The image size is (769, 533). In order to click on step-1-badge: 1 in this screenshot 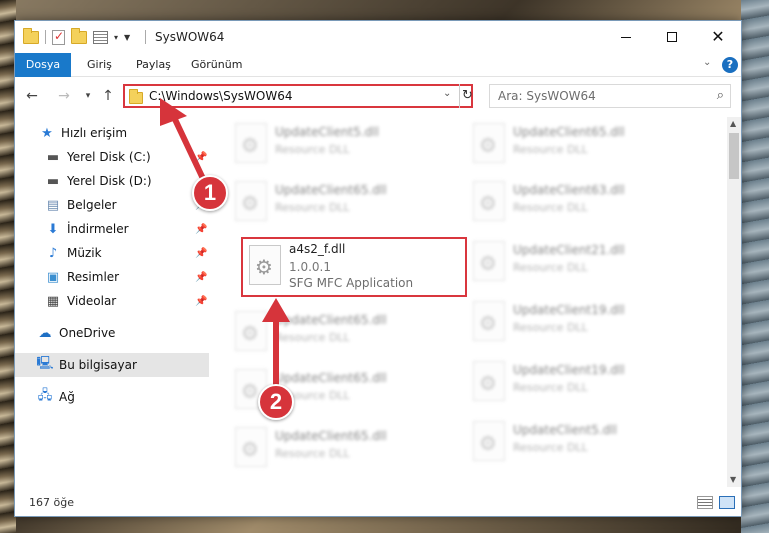, I will do `click(210, 193)`.